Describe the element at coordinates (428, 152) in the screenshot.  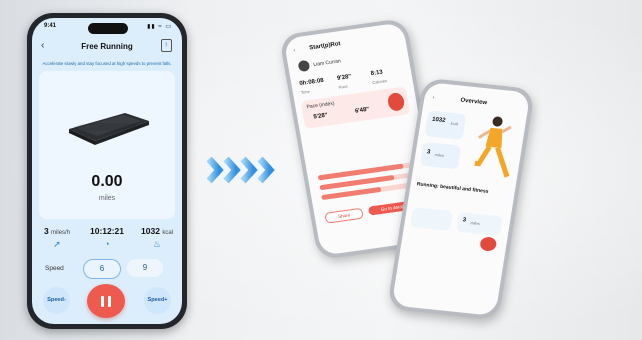
I see `miles-value: 3` at that location.